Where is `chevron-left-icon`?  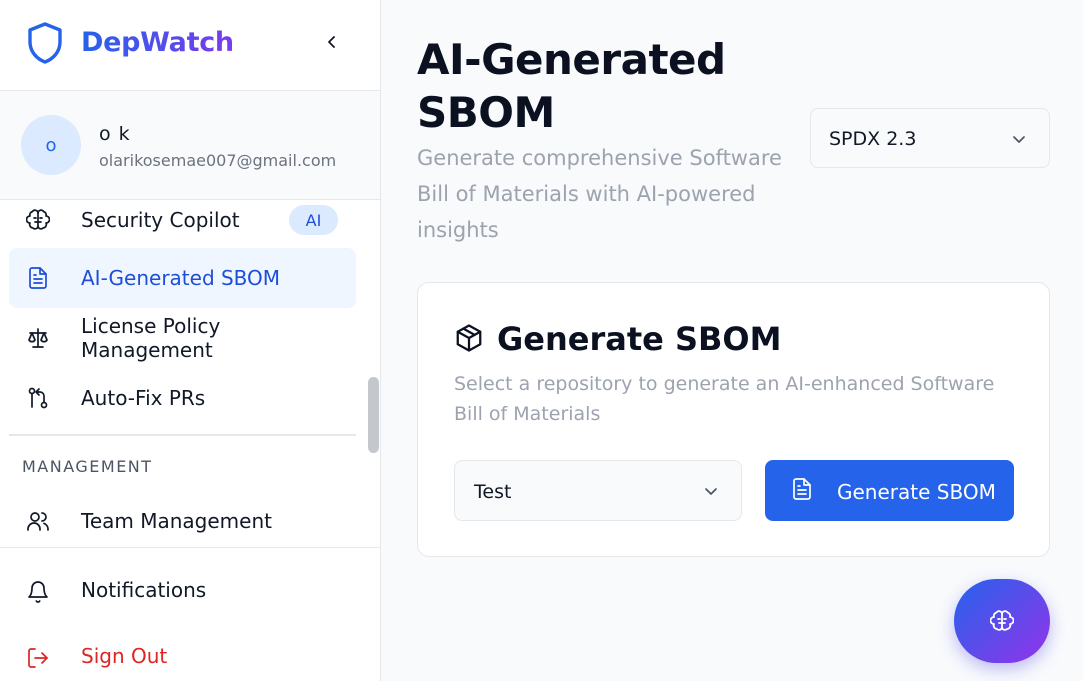 chevron-left-icon is located at coordinates (331, 42).